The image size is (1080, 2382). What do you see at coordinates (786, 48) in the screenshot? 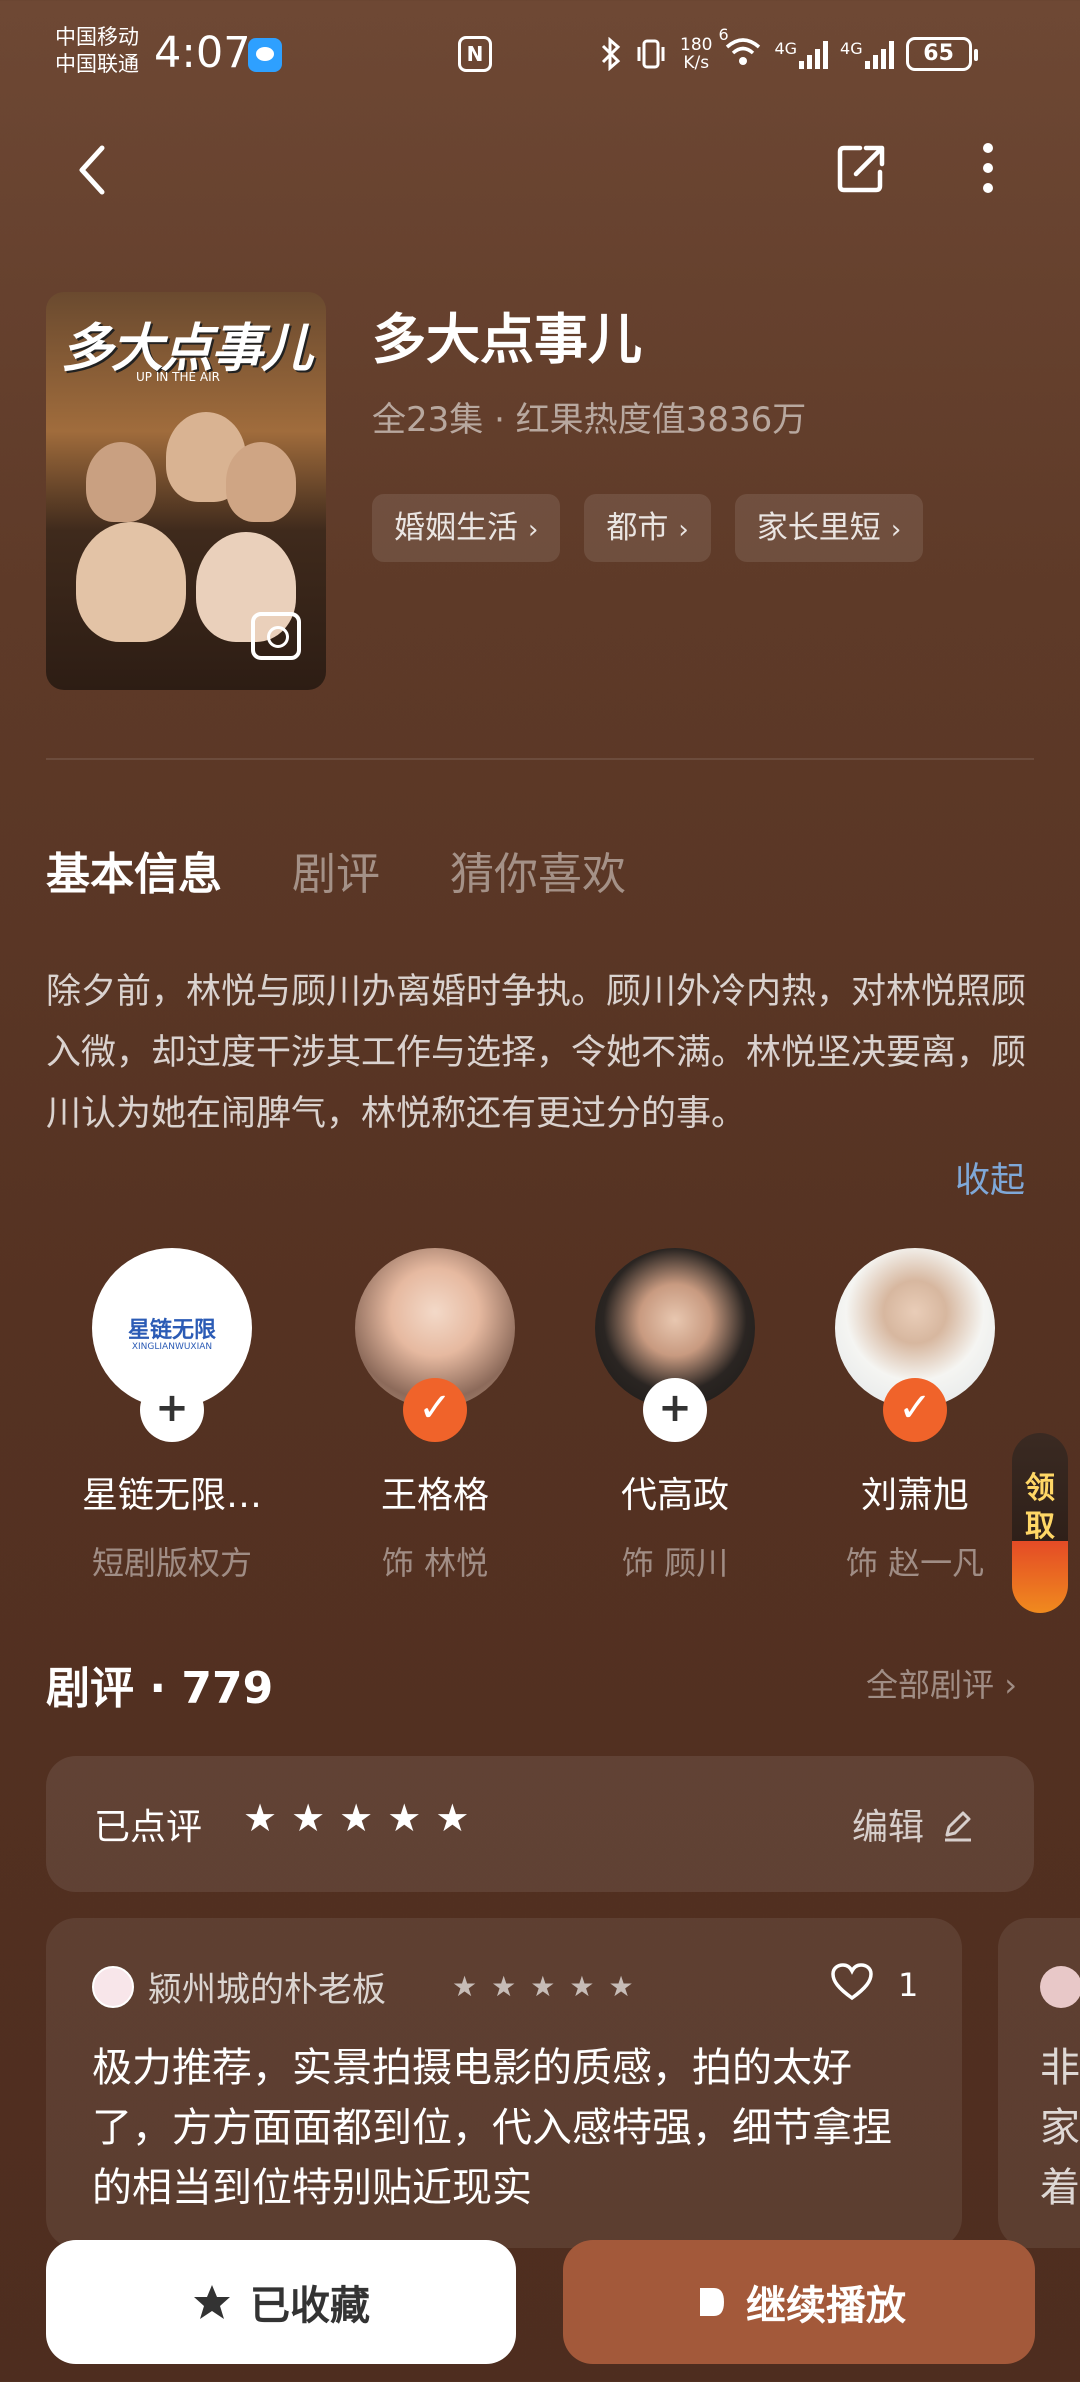
I see `signal-1-label: 4G` at bounding box center [786, 48].